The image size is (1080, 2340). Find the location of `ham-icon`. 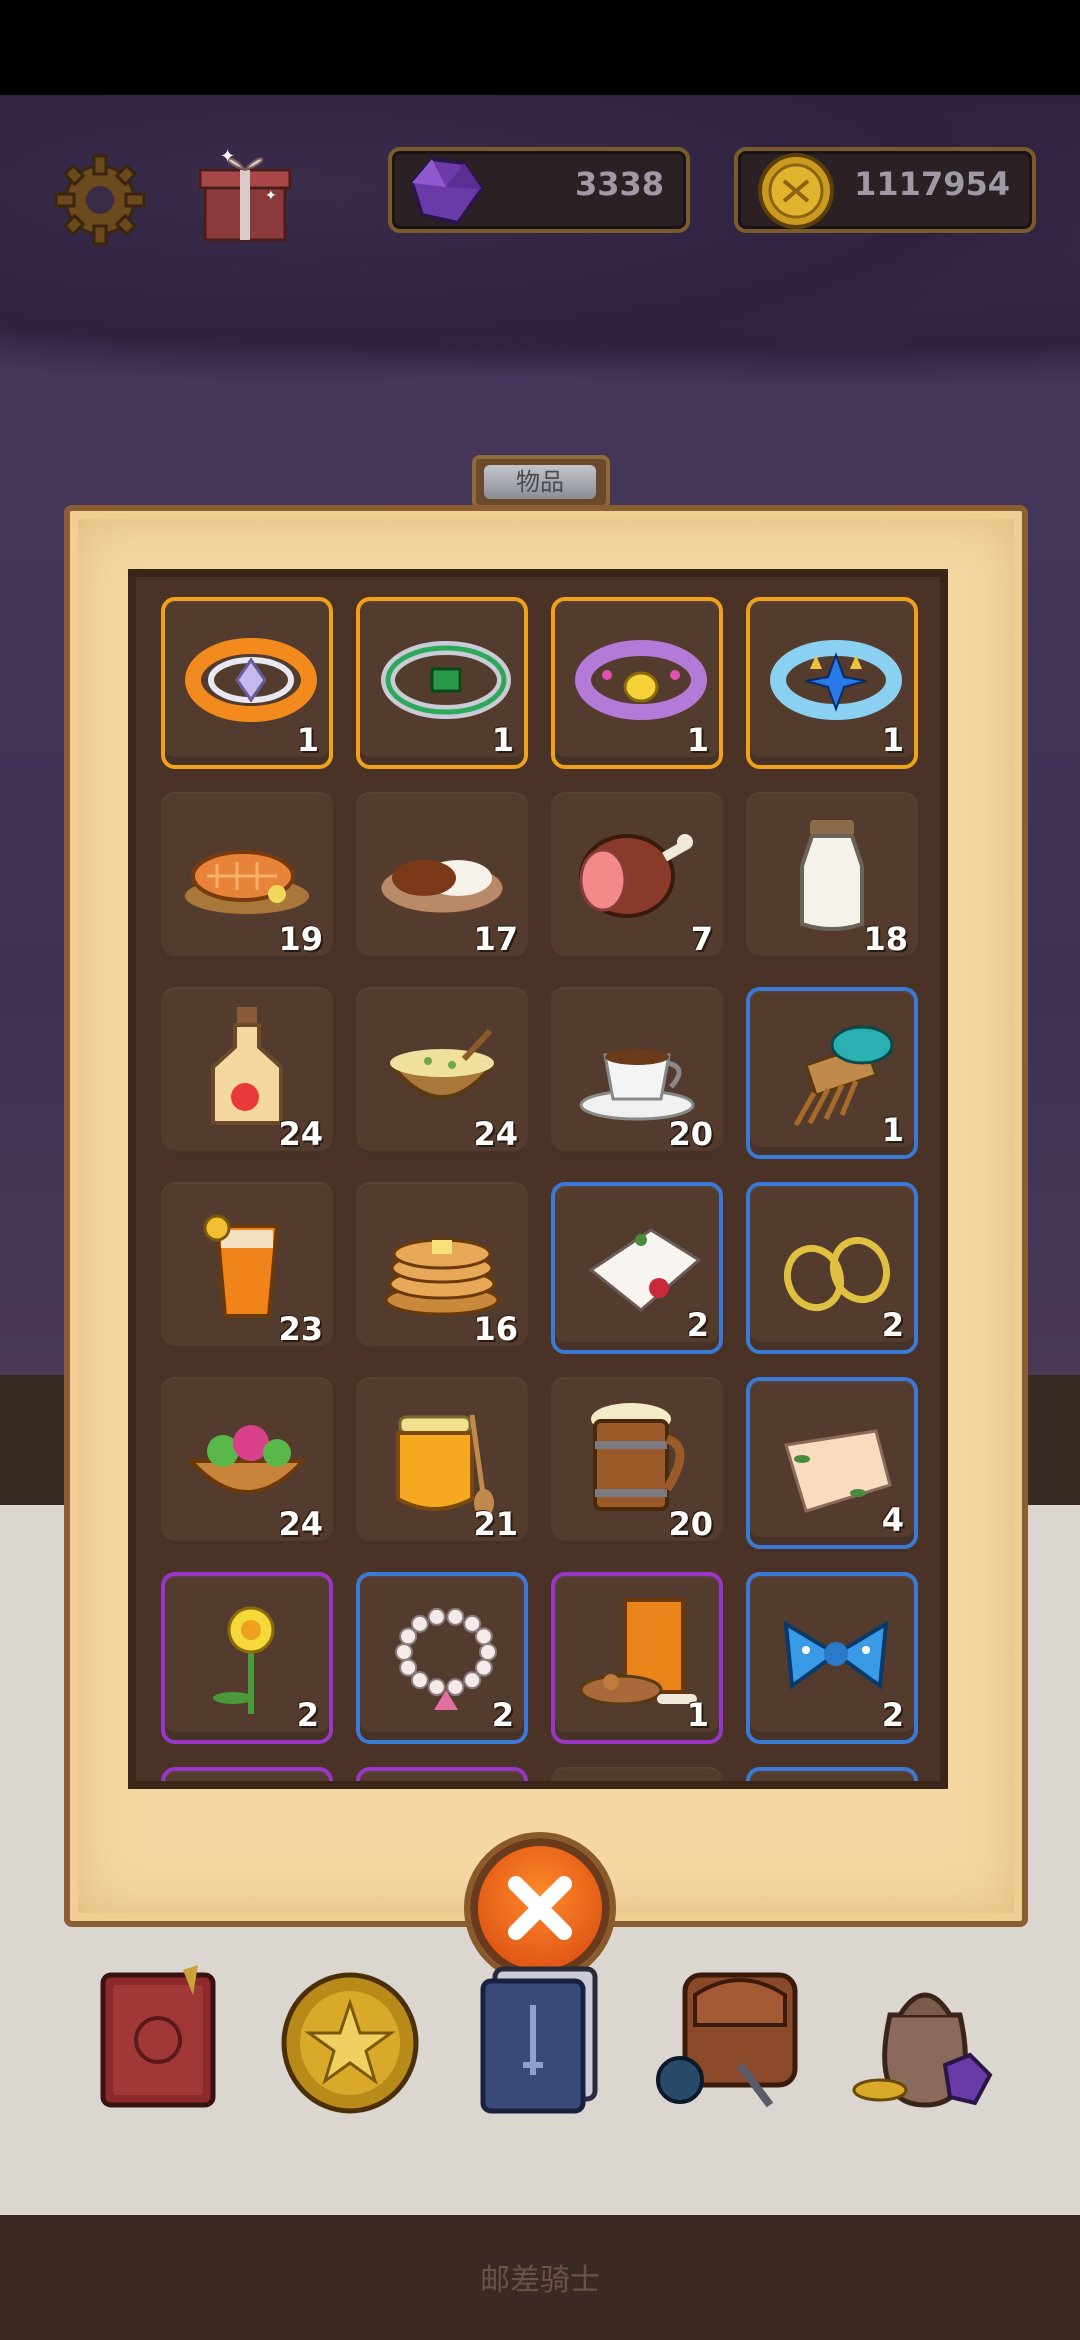

ham-icon is located at coordinates (636, 876).